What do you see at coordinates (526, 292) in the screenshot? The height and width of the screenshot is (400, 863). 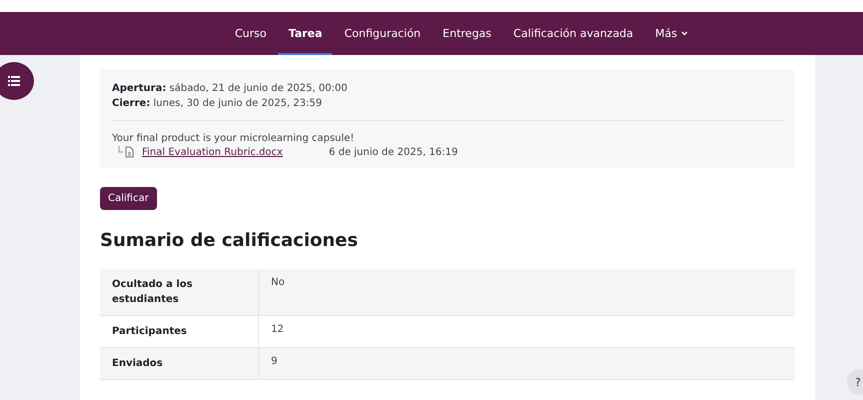 I see `row-value: No` at bounding box center [526, 292].